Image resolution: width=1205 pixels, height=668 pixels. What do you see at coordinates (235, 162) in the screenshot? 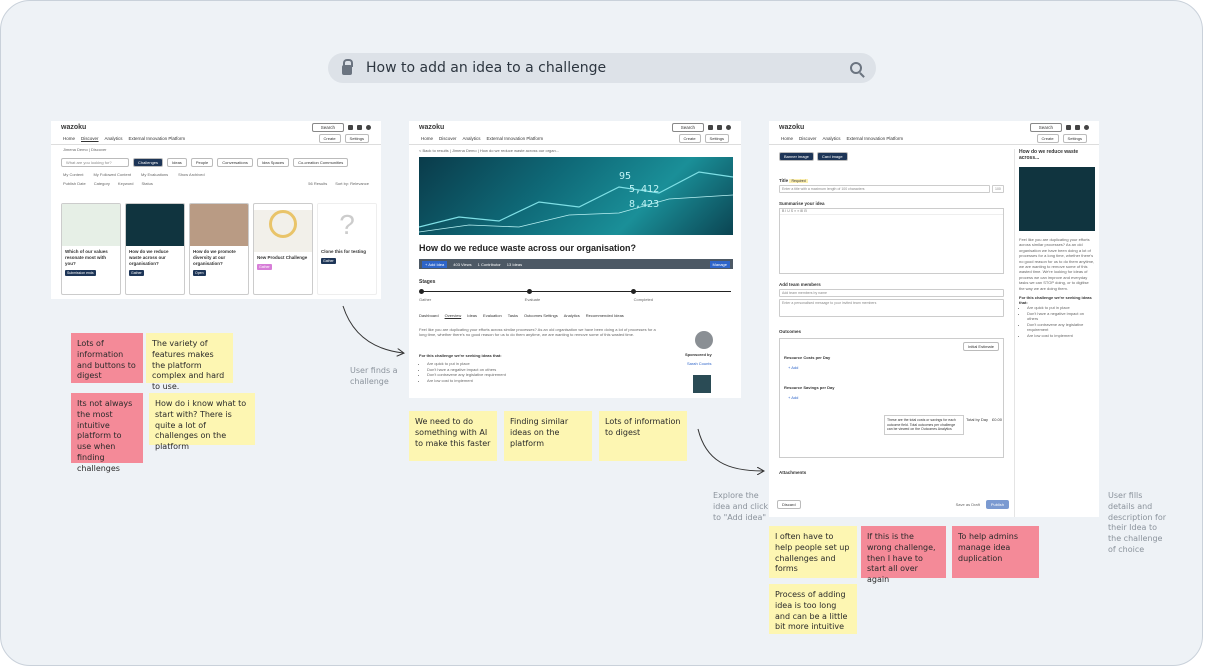
I see `filter-conversations: Conversations` at bounding box center [235, 162].